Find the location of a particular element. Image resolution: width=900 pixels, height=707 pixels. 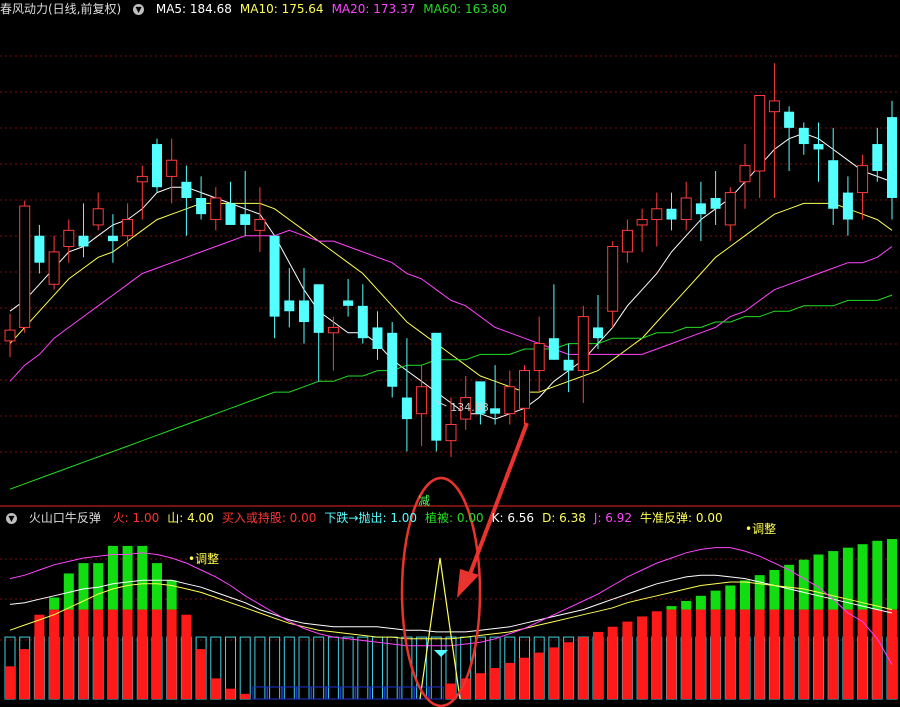

low-price-label: 134.88 is located at coordinates (469, 407).